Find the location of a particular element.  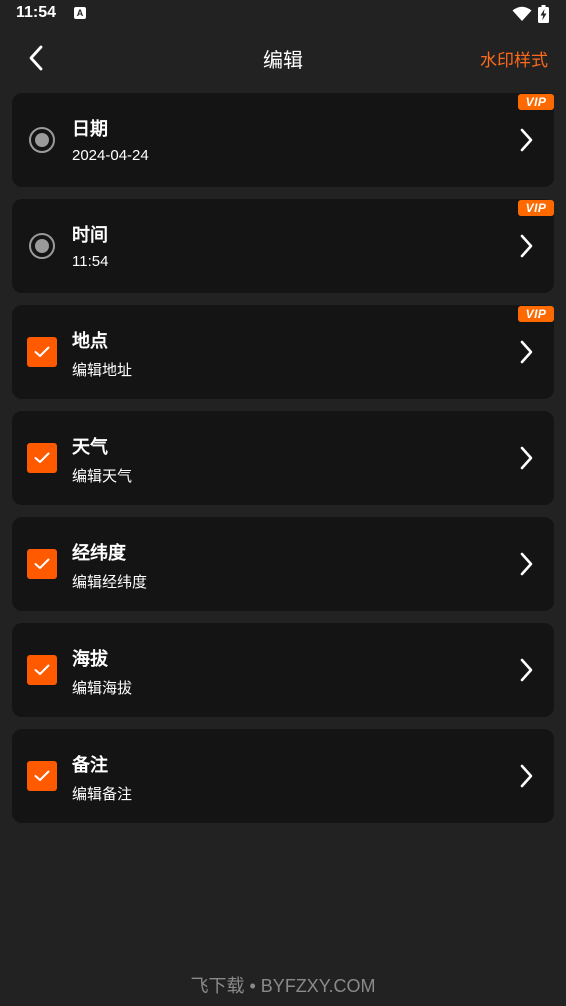

list-item-location: 地点 编辑地址 VIP is located at coordinates (283, 352).